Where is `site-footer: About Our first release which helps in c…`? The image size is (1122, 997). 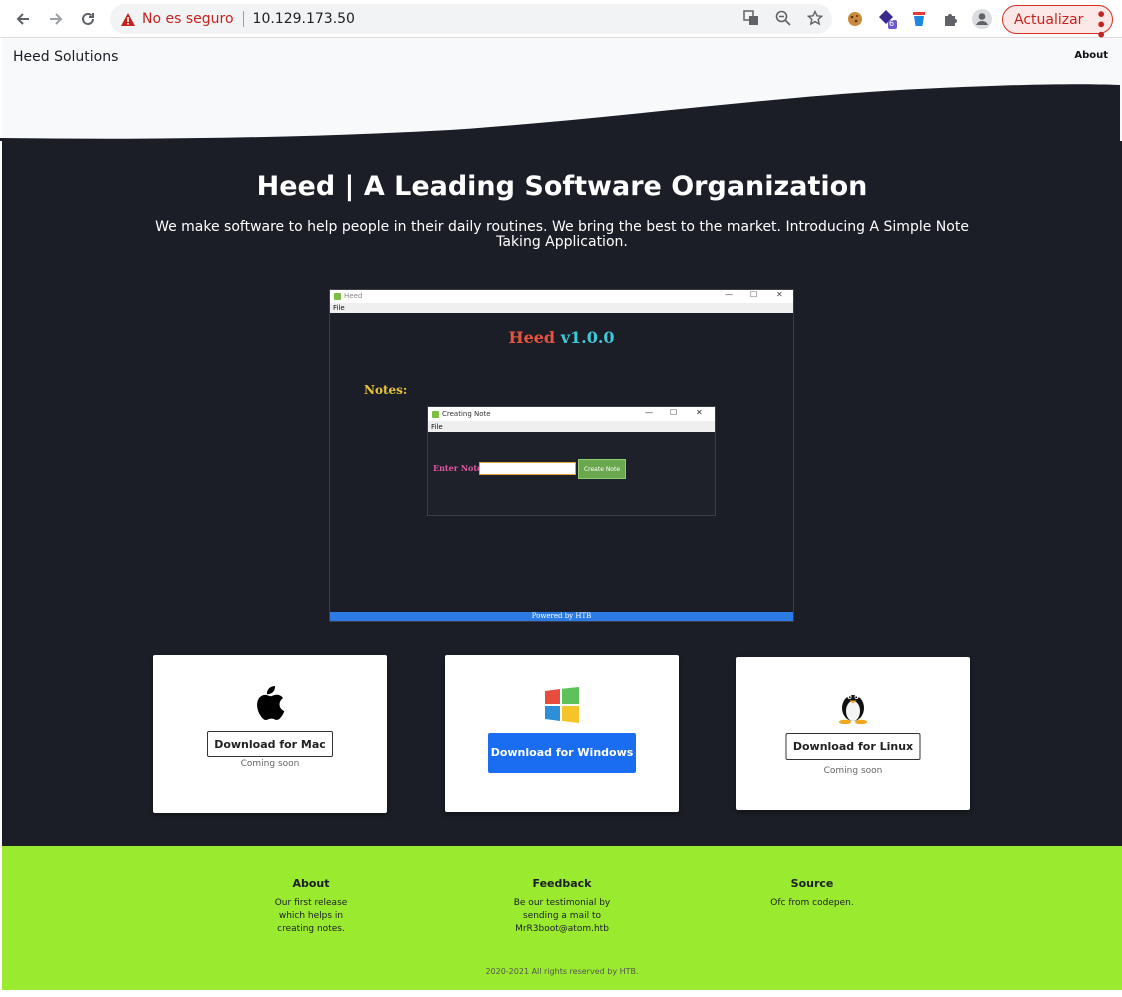 site-footer: About Our first release which helps in c… is located at coordinates (562, 918).